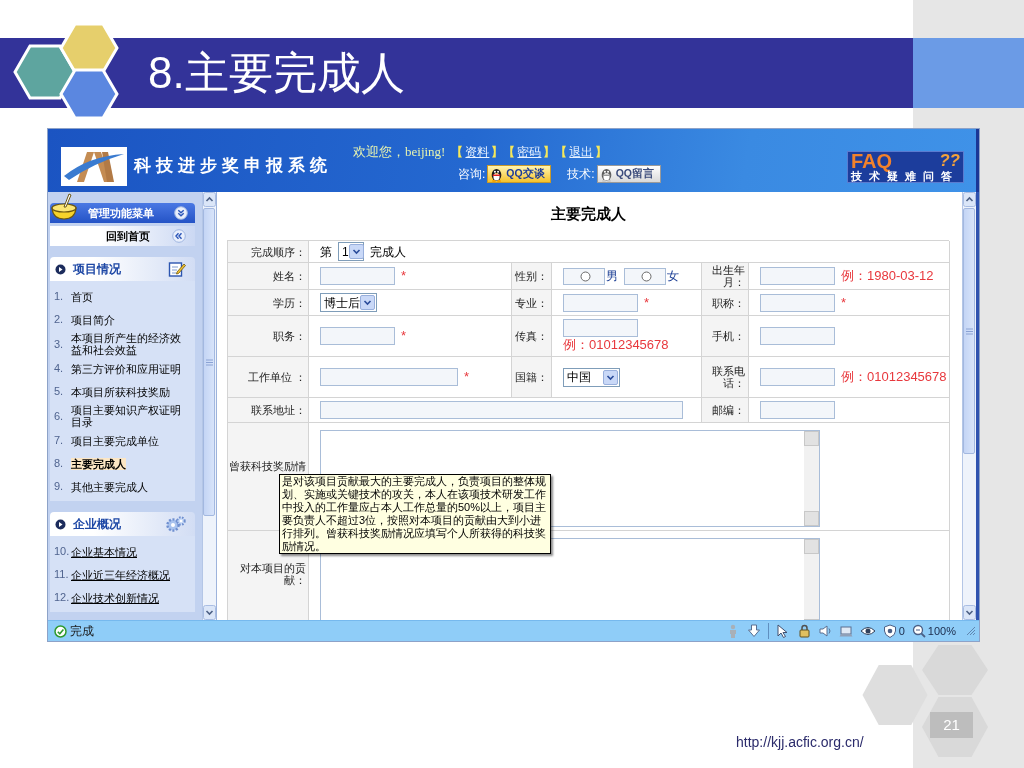 This screenshot has width=1024, height=768. Describe the element at coordinates (128, 416) in the screenshot. I see `menu-item: 项目主要知识产权证明目录` at that location.